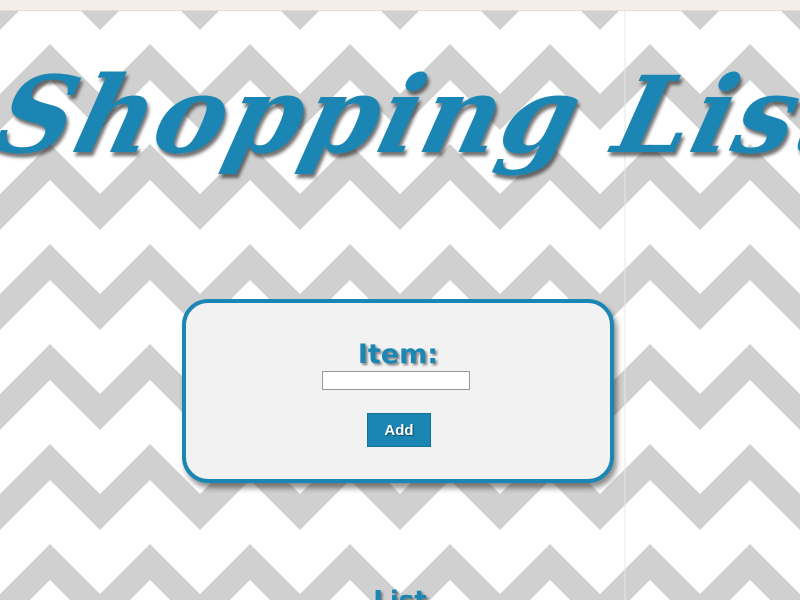  I want to click on list-heading: List, so click(400, 593).